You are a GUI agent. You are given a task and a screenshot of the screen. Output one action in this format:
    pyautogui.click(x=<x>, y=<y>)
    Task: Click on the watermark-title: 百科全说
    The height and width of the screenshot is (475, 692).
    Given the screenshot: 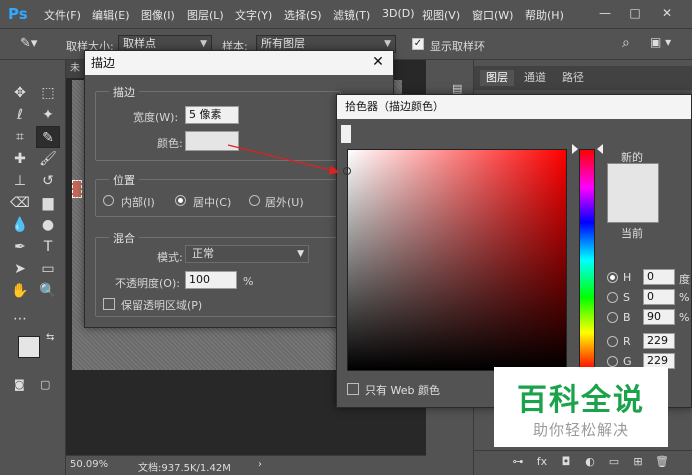 What is the action you would take?
    pyautogui.click(x=581, y=400)
    